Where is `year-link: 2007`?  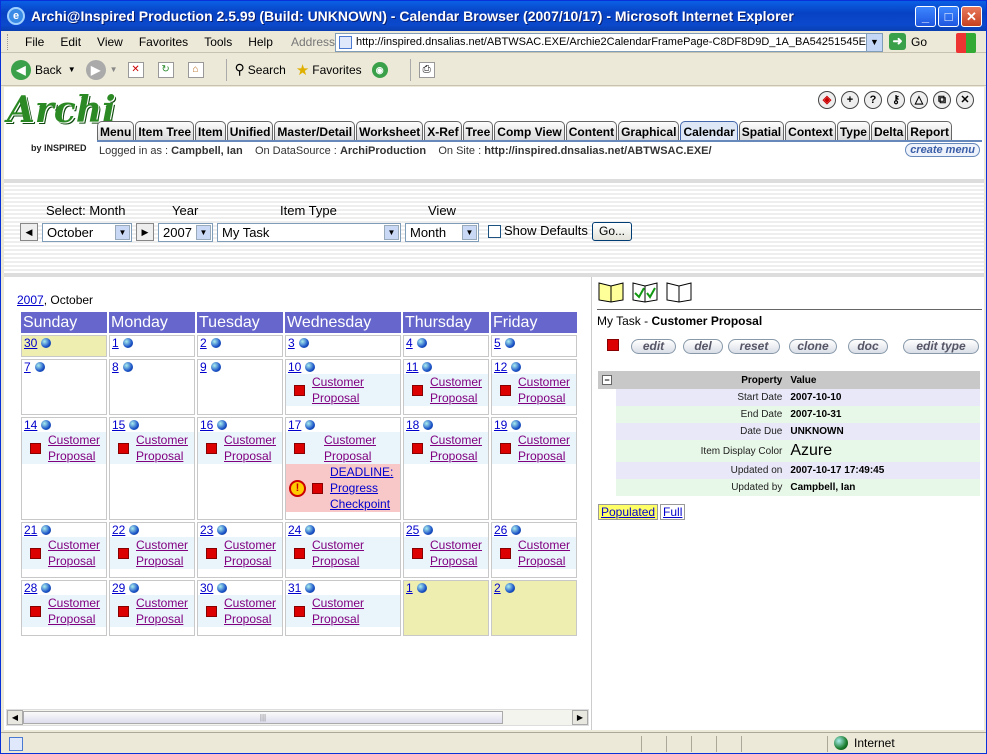 year-link: 2007 is located at coordinates (30, 300).